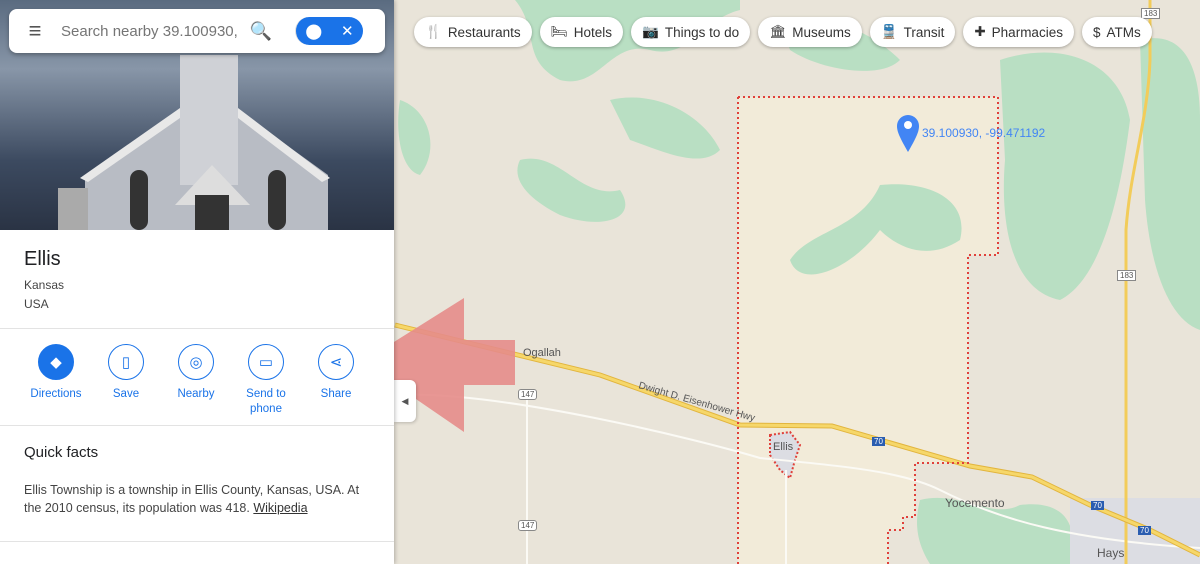 This screenshot has width=1200, height=564. I want to click on chip-label: Pharmacies, so click(1027, 32).